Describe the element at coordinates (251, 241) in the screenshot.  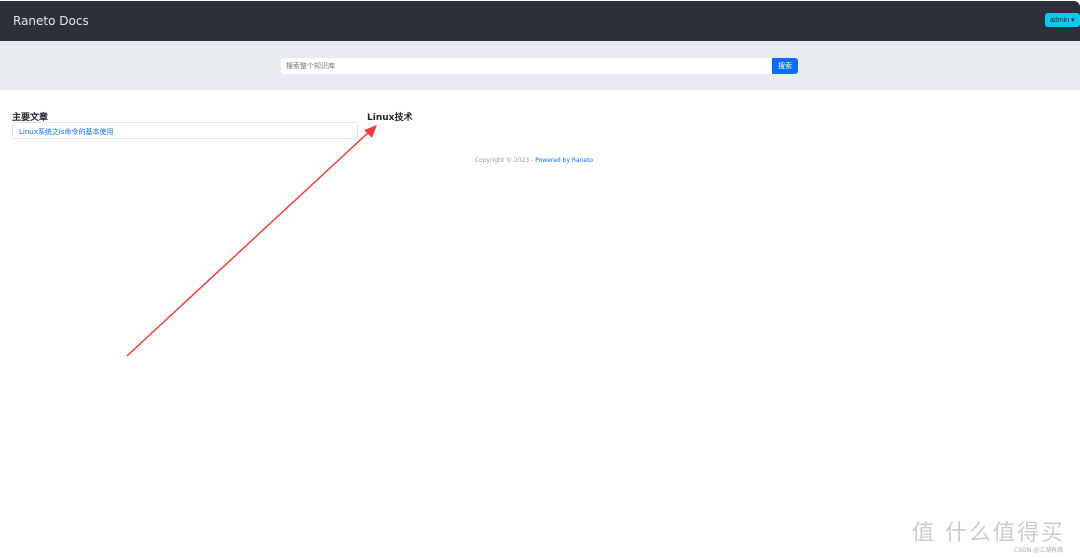
I see `annotation-arrow` at that location.